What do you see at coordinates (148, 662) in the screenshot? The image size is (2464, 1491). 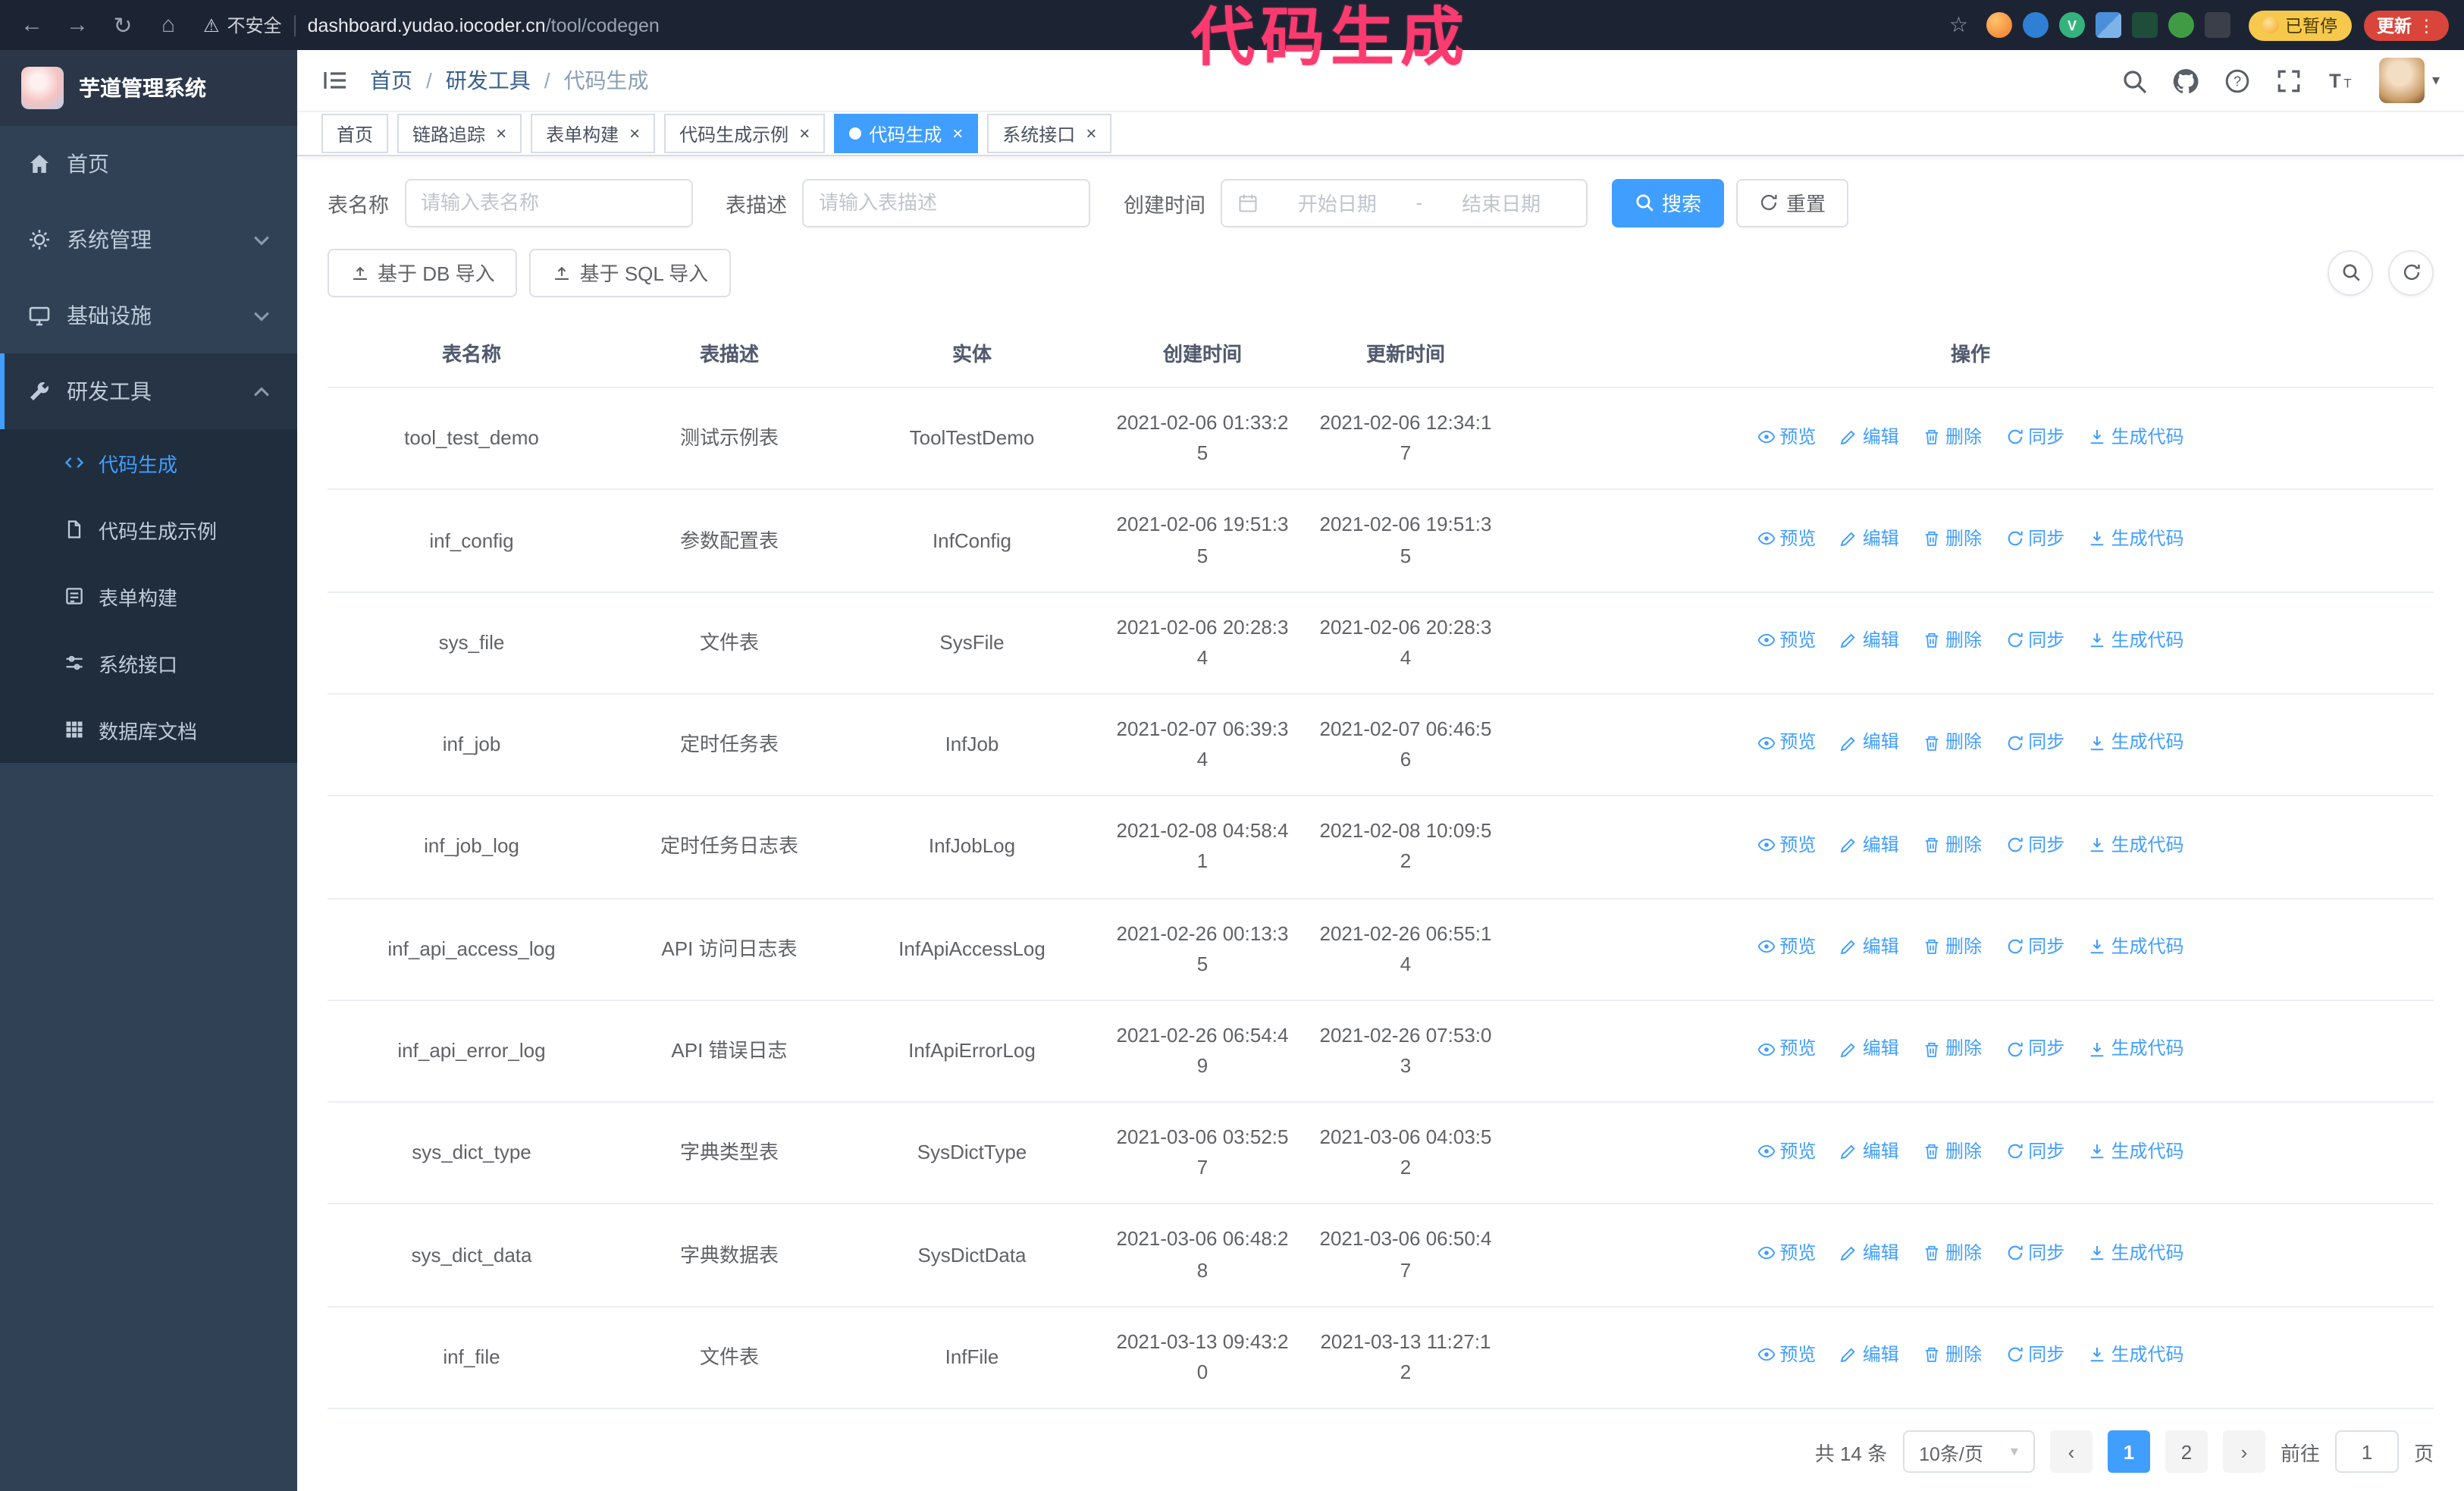 I see `sidebar-item-api: 系统接口` at bounding box center [148, 662].